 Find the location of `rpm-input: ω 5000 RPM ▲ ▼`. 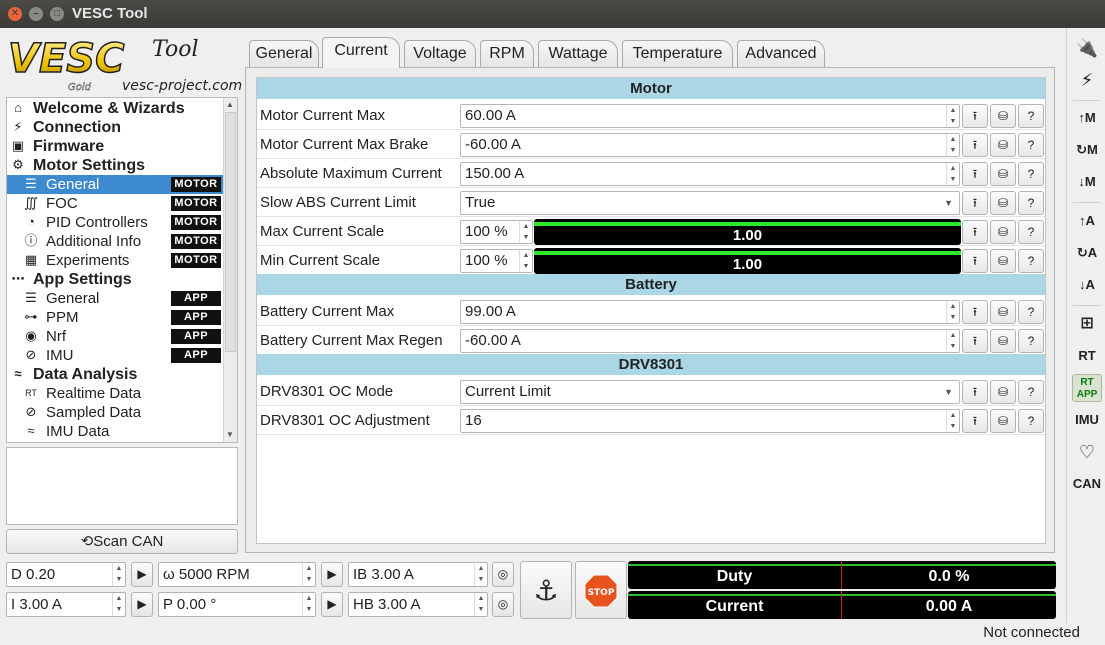

rpm-input: ω 5000 RPM ▲ ▼ is located at coordinates (237, 574).